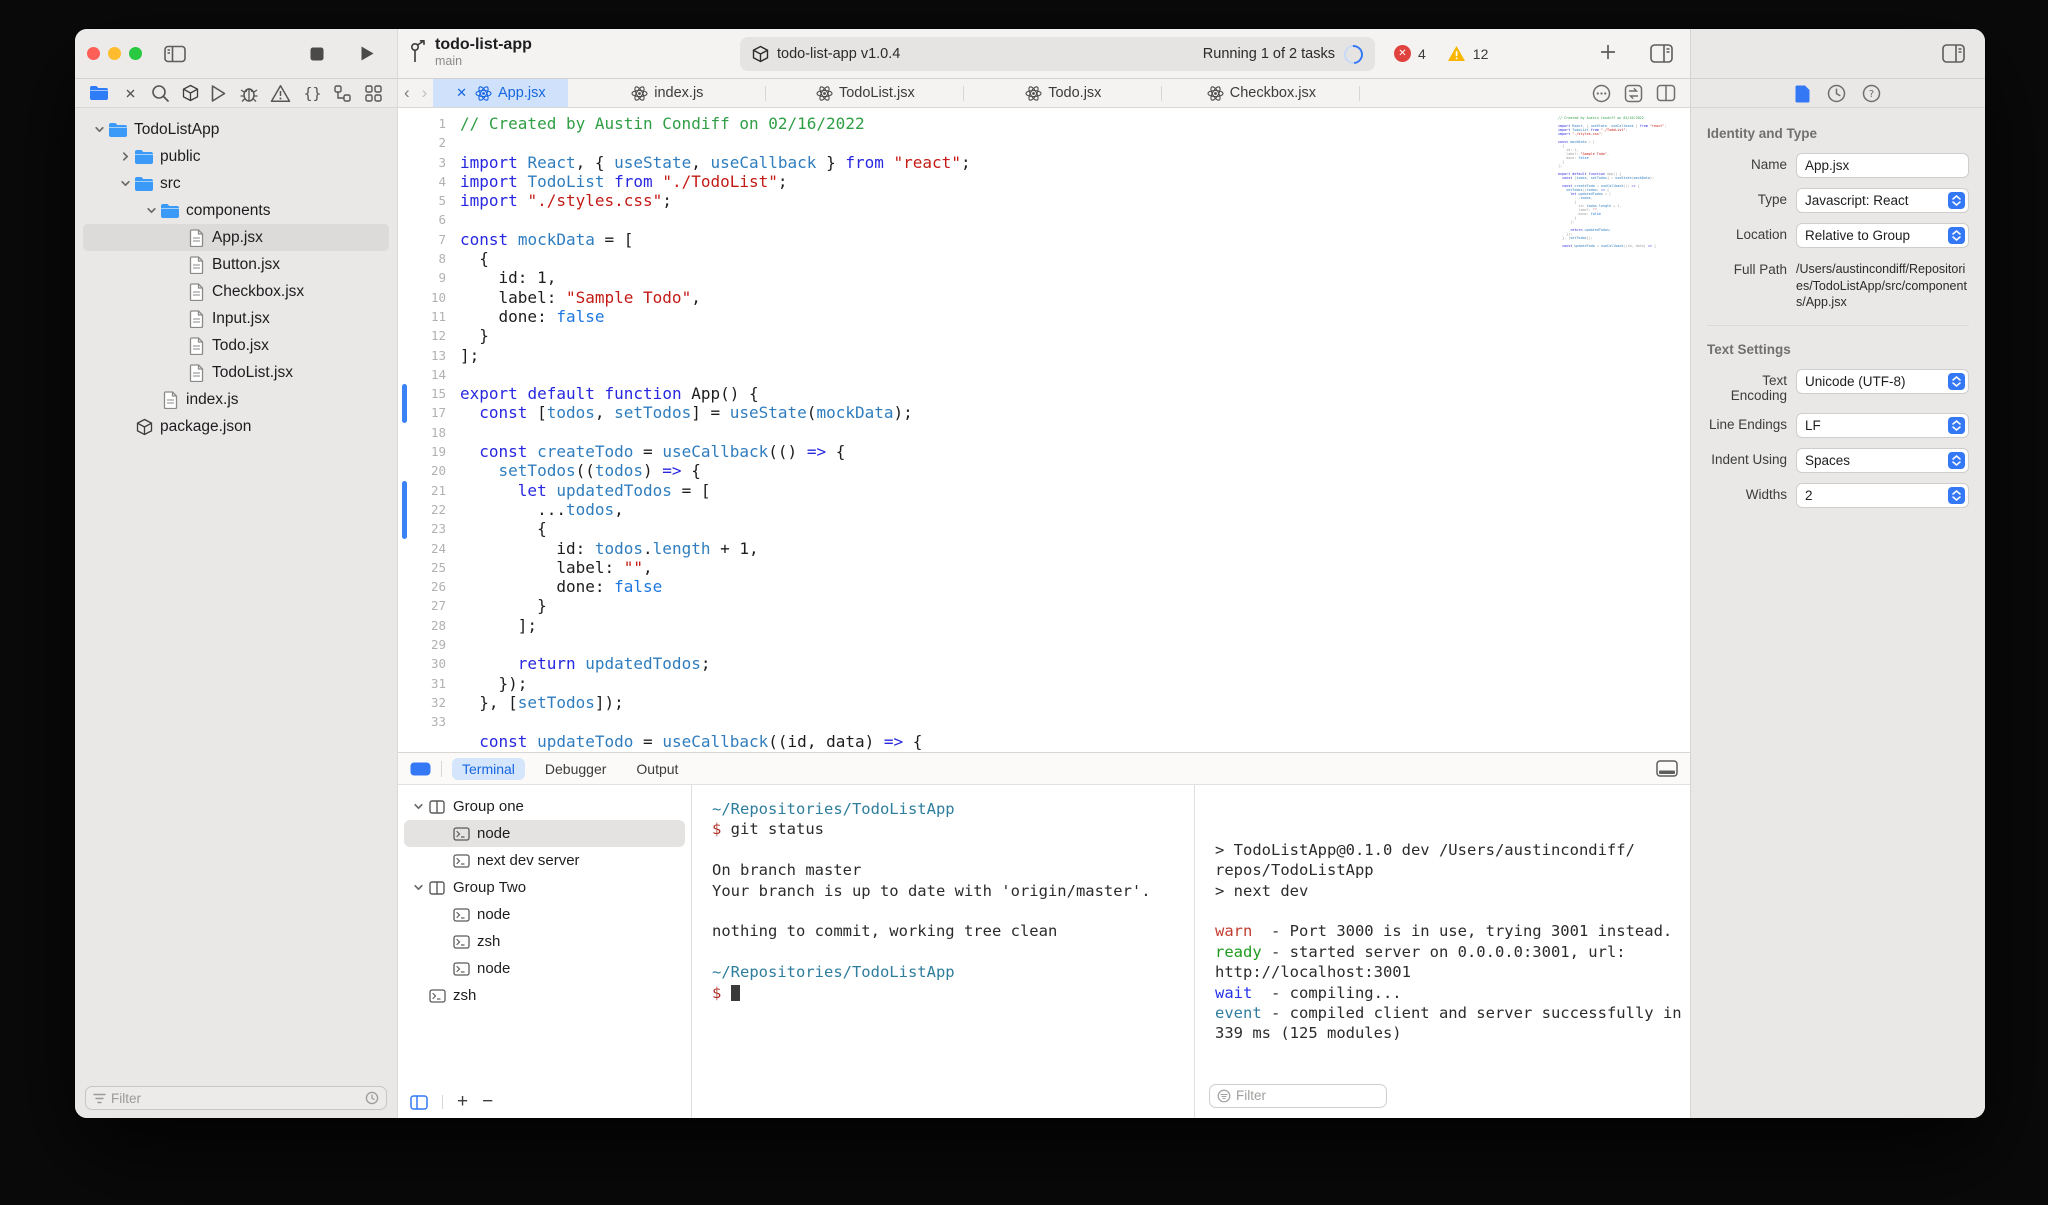 The image size is (2048, 1205). Describe the element at coordinates (190, 93) in the screenshot. I see `navigator-tab-package-icon` at that location.